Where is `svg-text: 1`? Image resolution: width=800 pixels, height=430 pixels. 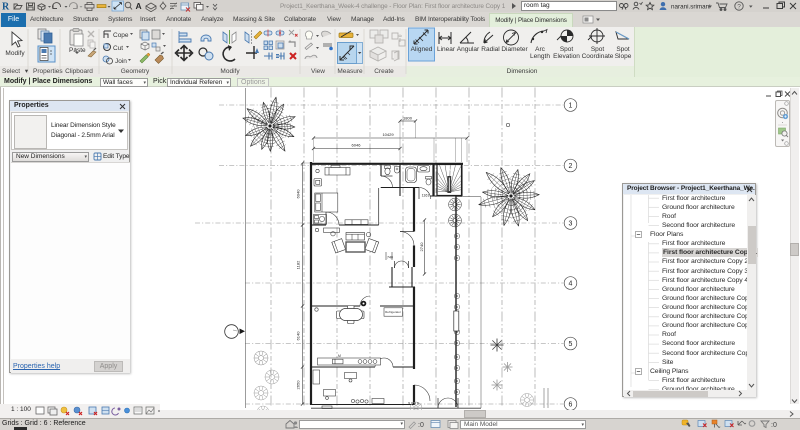
svg-text: 1 is located at coordinates (571, 105).